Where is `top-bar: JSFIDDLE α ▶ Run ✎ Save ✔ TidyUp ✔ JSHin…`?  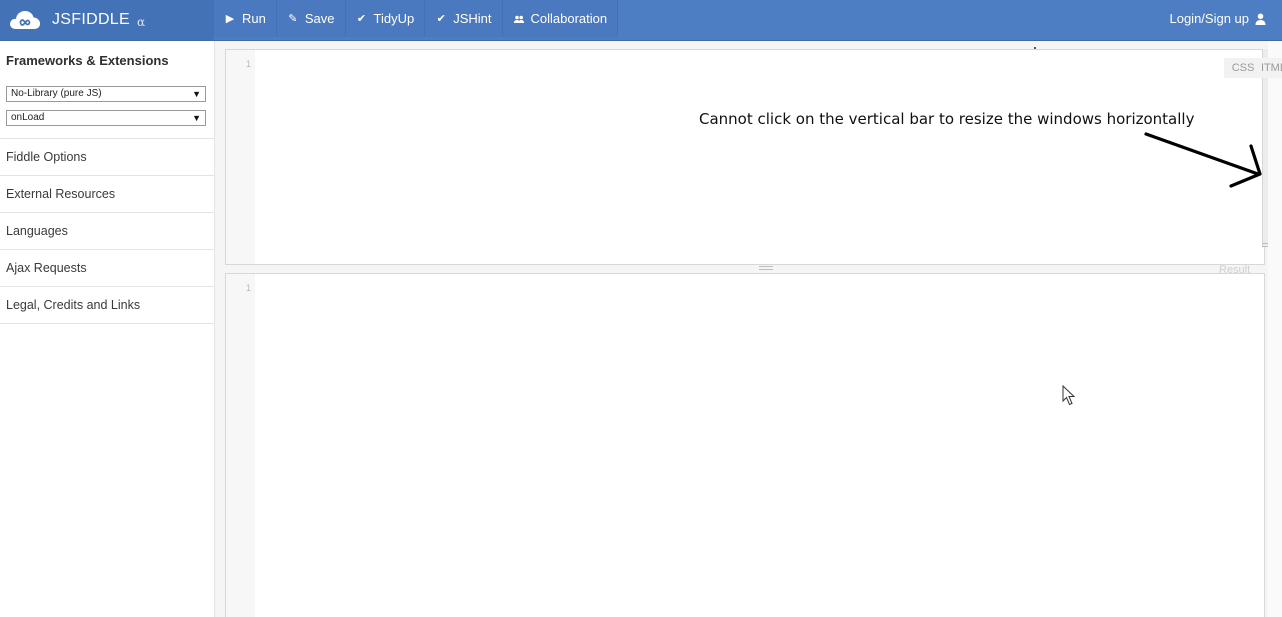 top-bar: JSFIDDLE α ▶ Run ✎ Save ✔ TidyUp ✔ JSHin… is located at coordinates (641, 20).